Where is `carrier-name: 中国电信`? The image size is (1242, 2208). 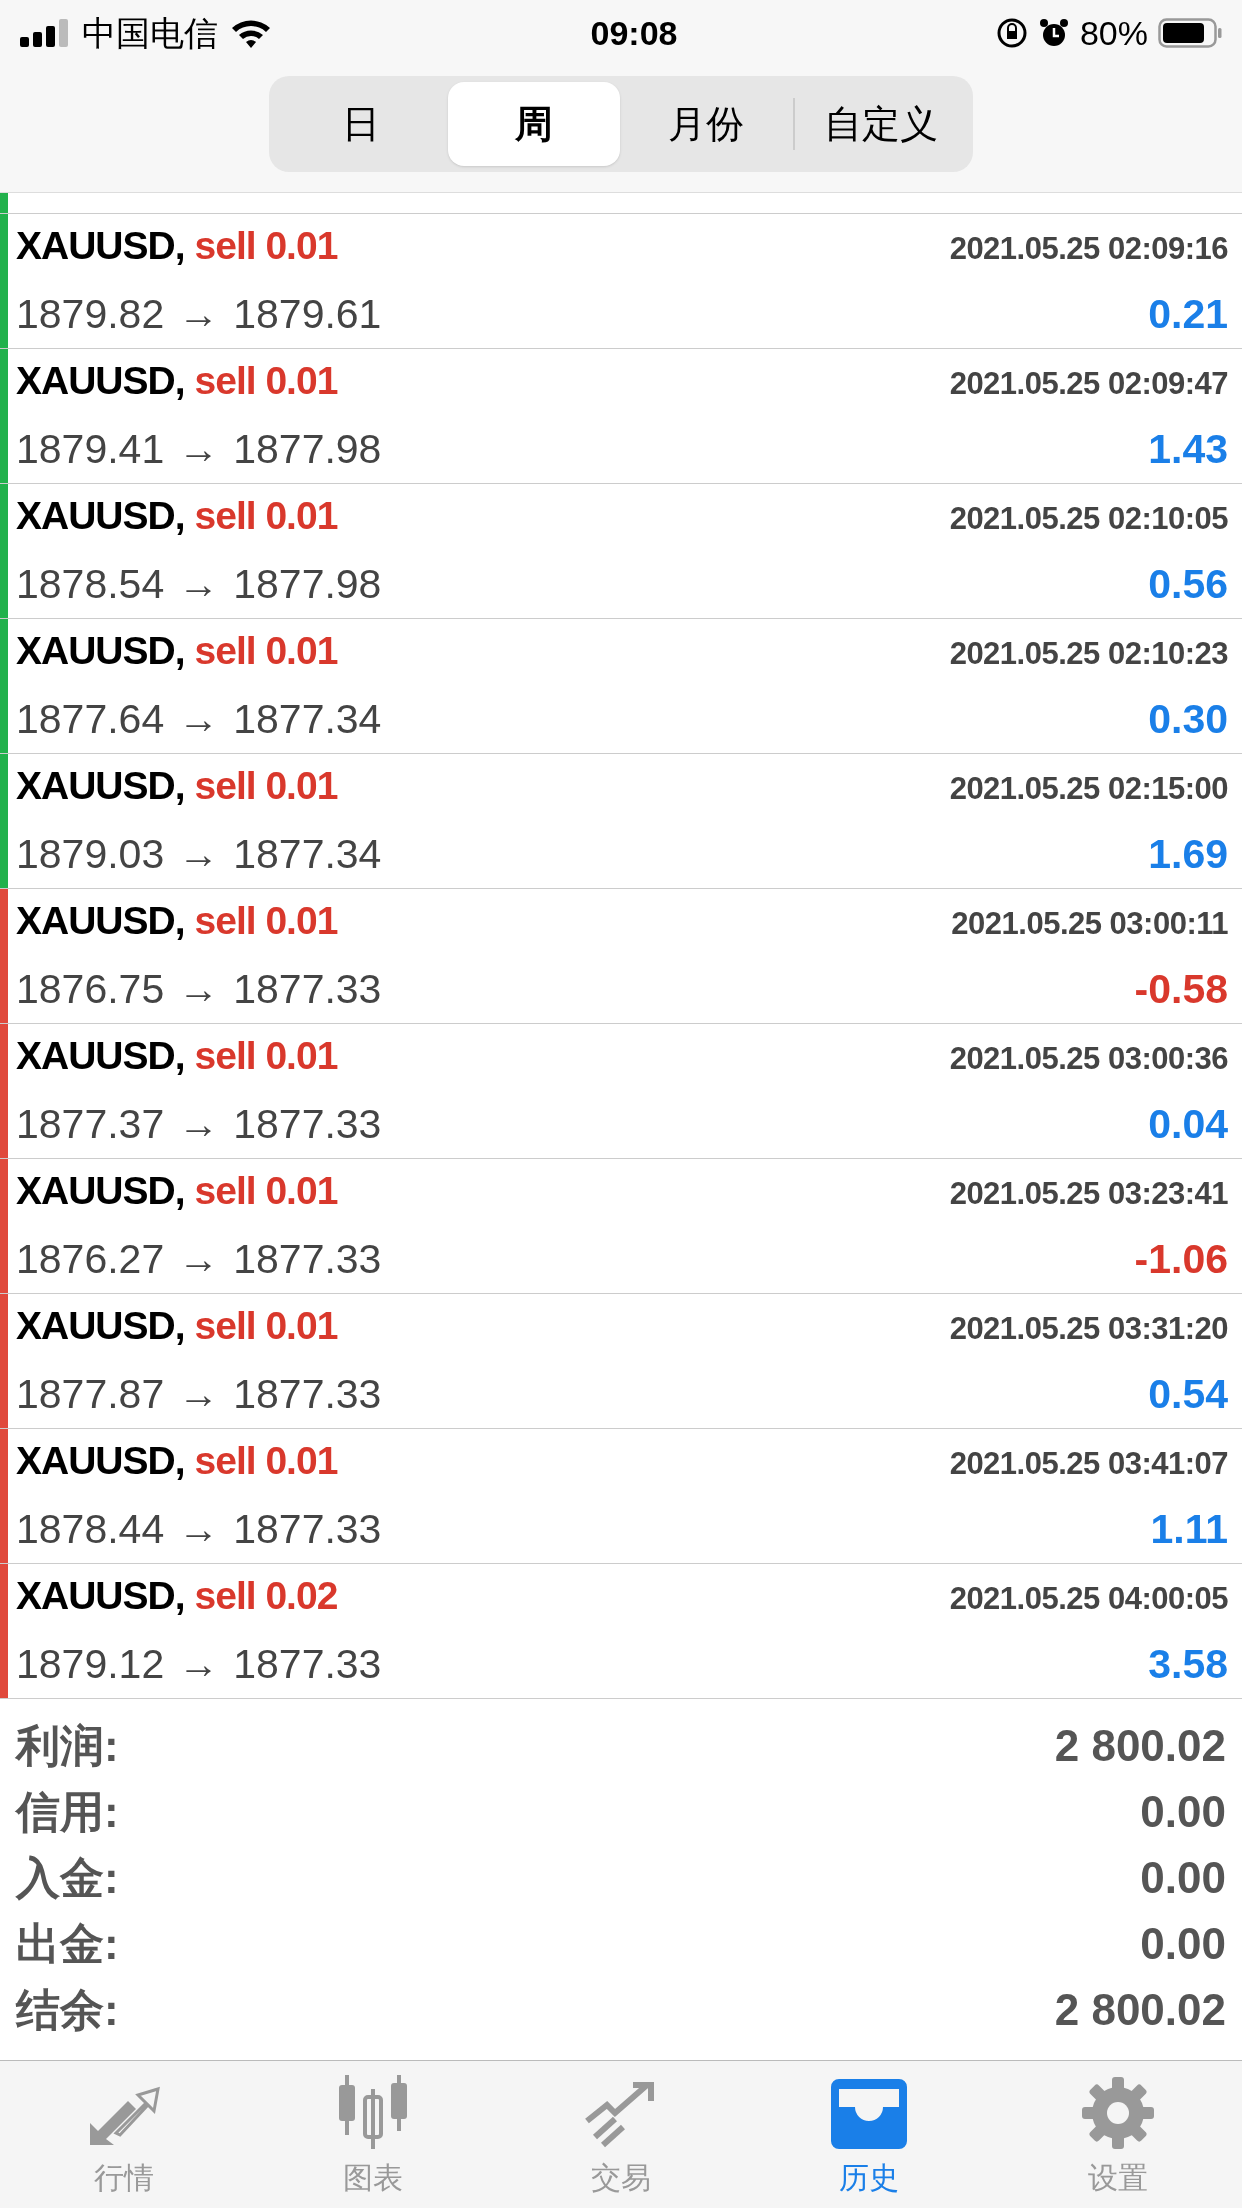 carrier-name: 中国电信 is located at coordinates (150, 33).